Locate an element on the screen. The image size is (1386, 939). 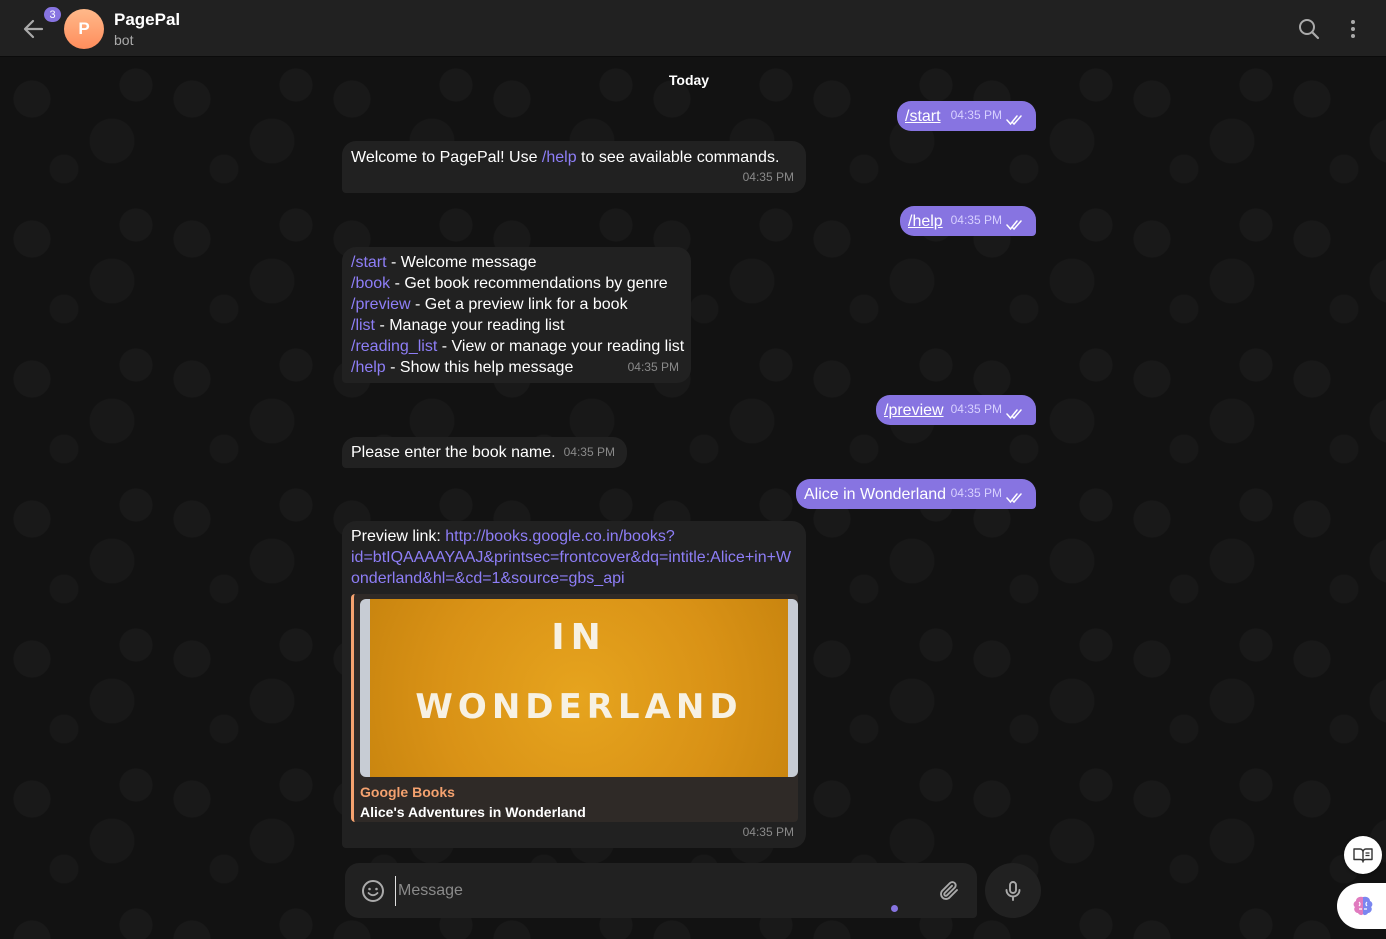
book-cover-text: IN is located at coordinates (579, 637).